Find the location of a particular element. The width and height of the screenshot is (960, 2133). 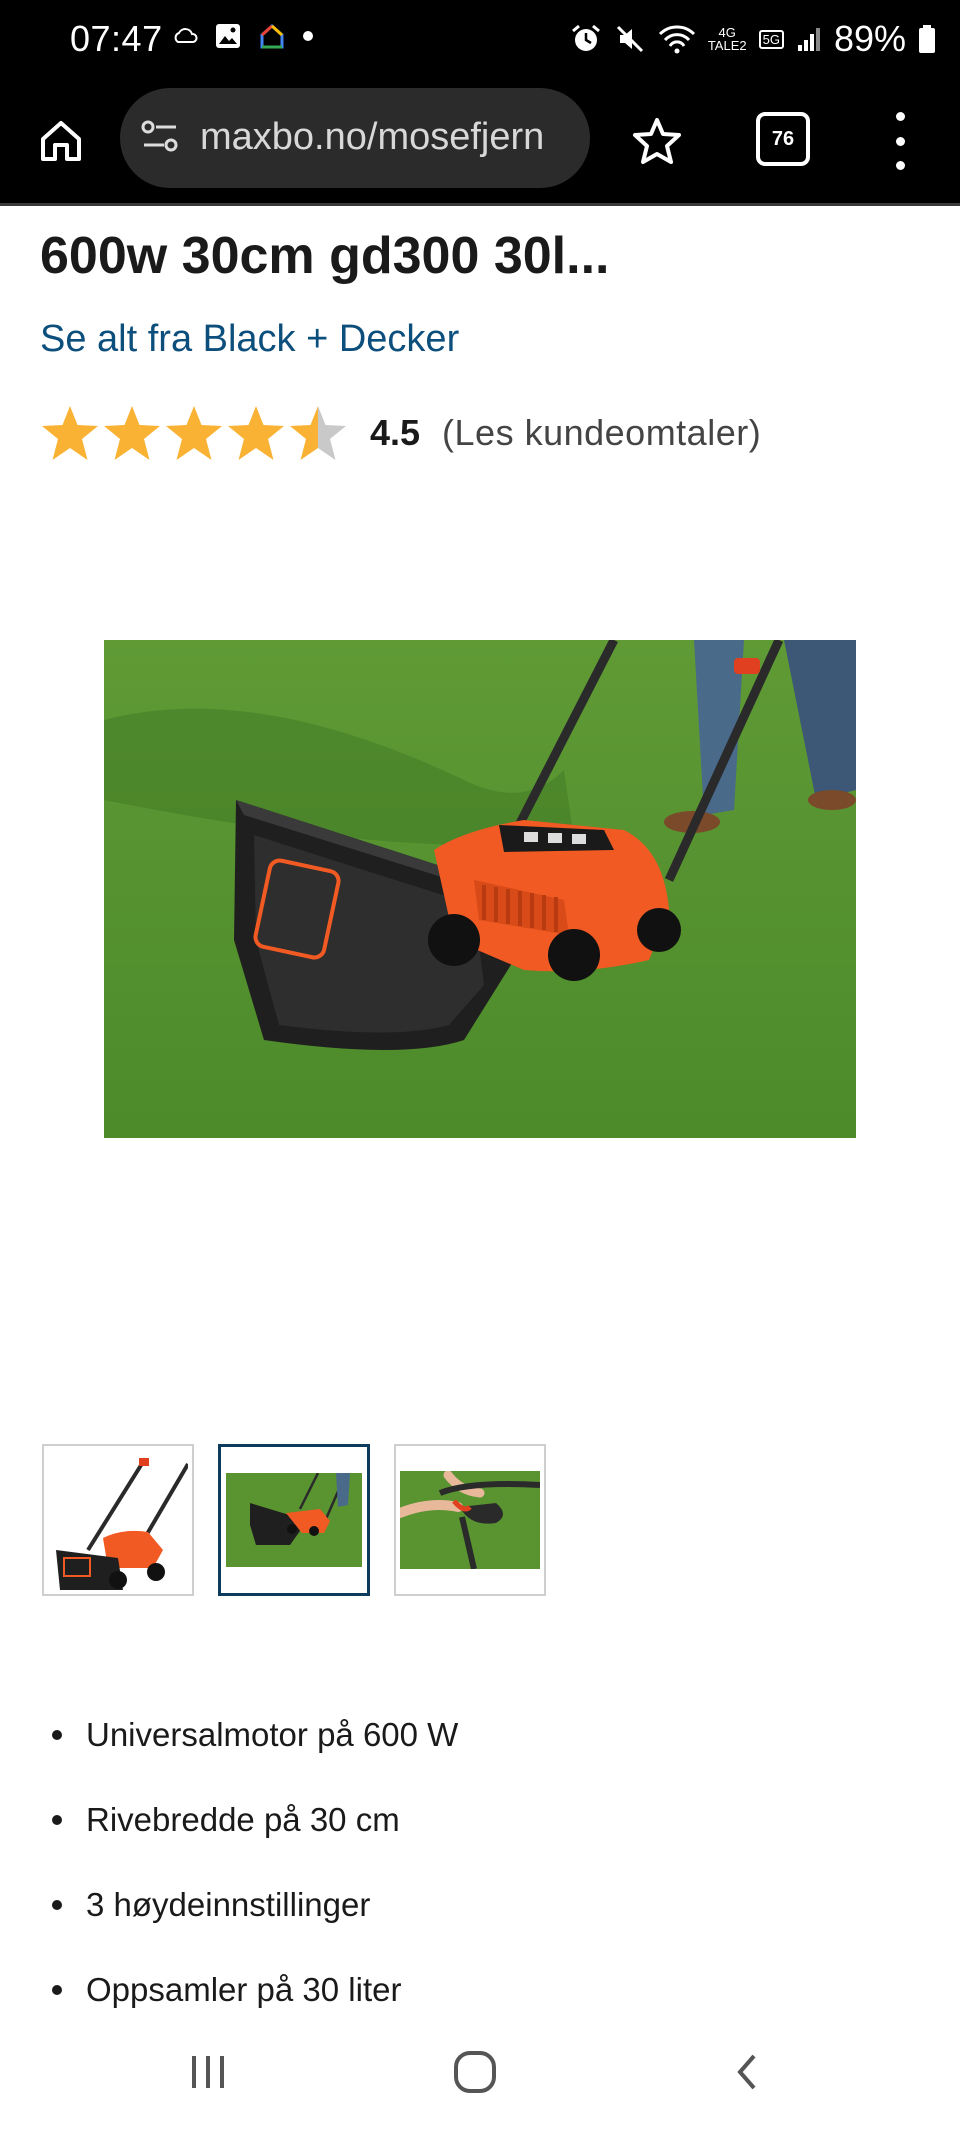

site-settings-icon is located at coordinates (160, 136).